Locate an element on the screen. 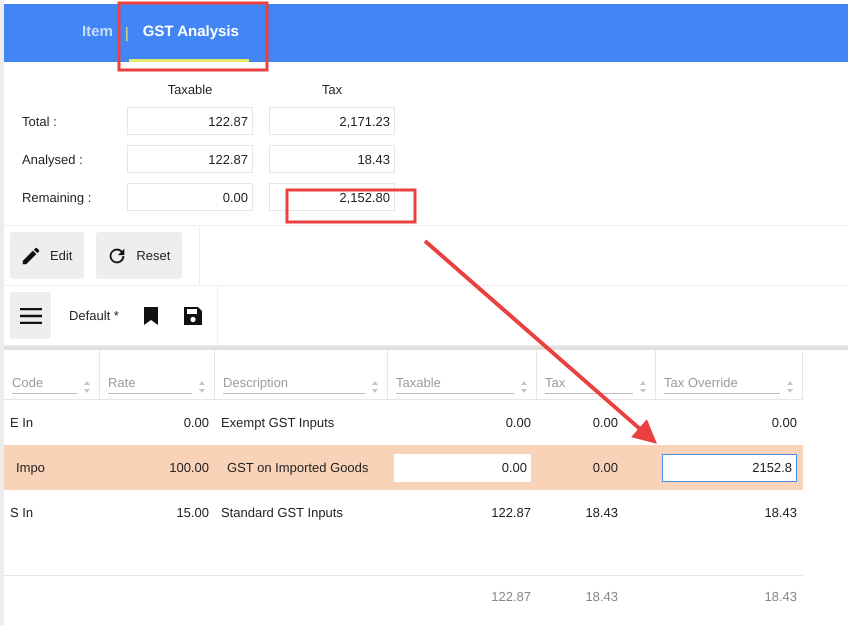 This screenshot has height=625, width=848. table-row-cell: S In is located at coordinates (52, 512).